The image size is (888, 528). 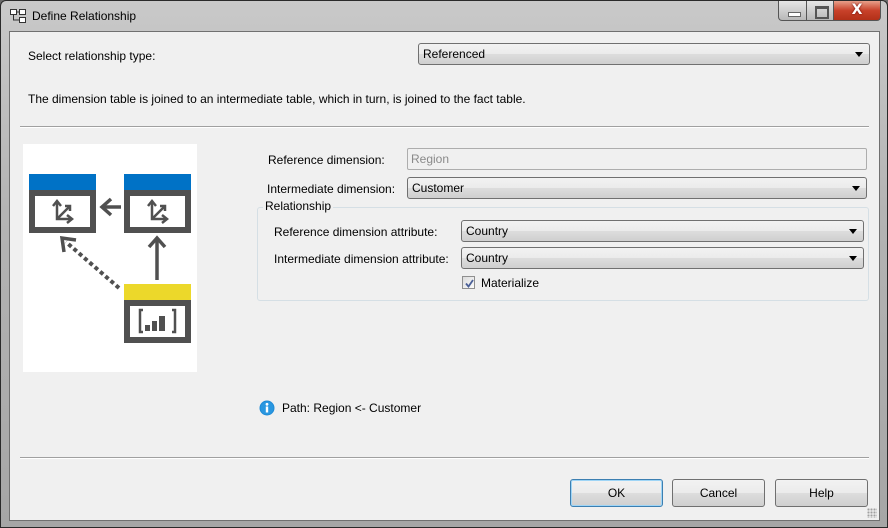 I want to click on checkmark-icon, so click(x=469, y=283).